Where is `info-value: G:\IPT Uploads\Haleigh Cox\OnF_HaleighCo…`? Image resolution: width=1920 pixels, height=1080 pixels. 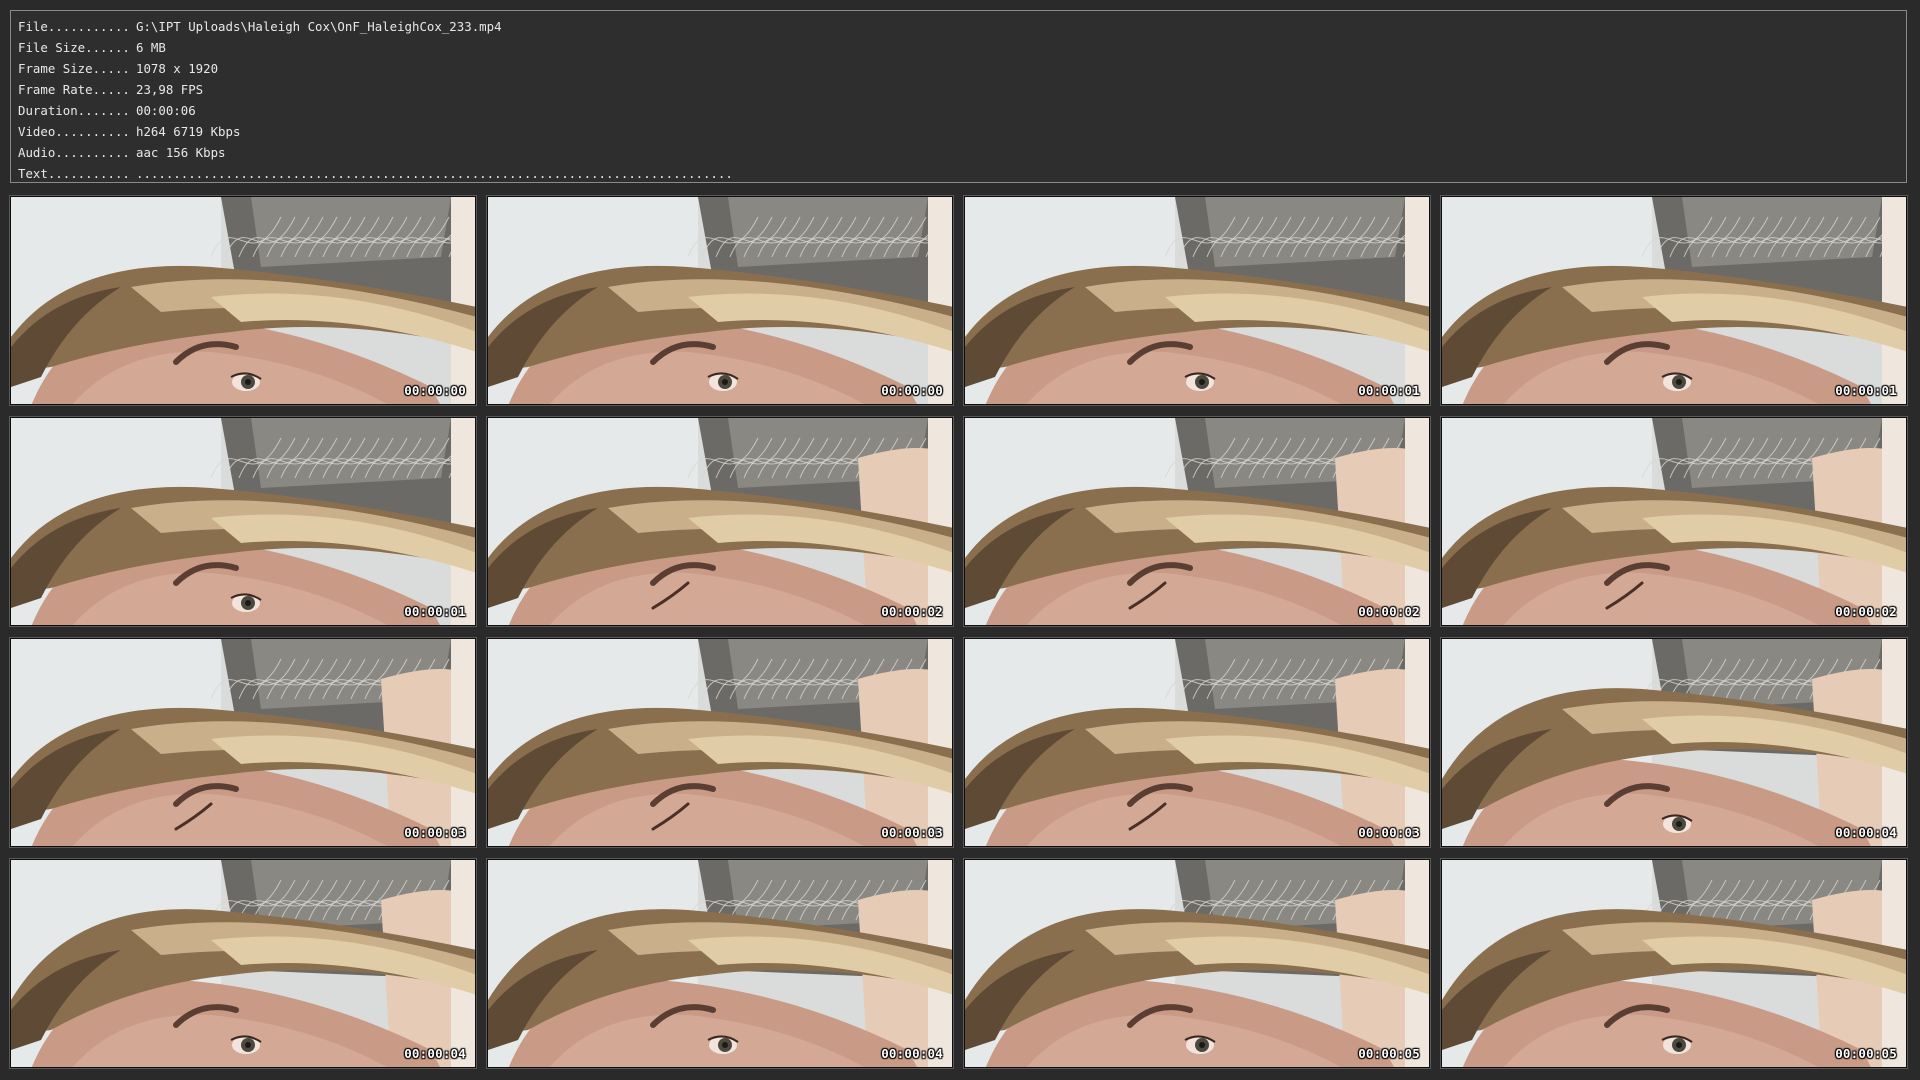
info-value: G:\IPT Uploads\Haleigh Cox\OnF_HaleighCo… is located at coordinates (319, 26).